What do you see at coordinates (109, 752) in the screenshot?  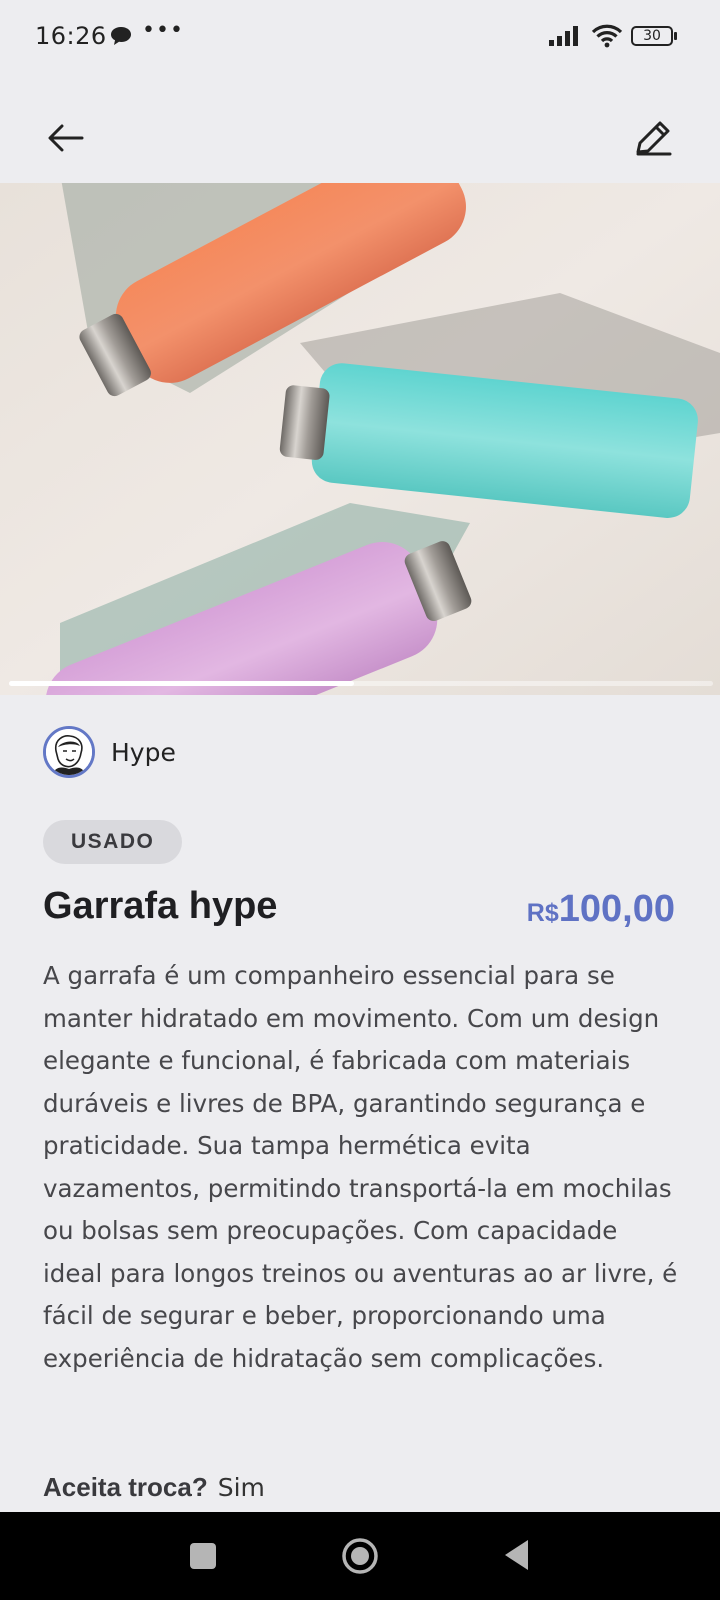 I see `seller-info: Hype` at bounding box center [109, 752].